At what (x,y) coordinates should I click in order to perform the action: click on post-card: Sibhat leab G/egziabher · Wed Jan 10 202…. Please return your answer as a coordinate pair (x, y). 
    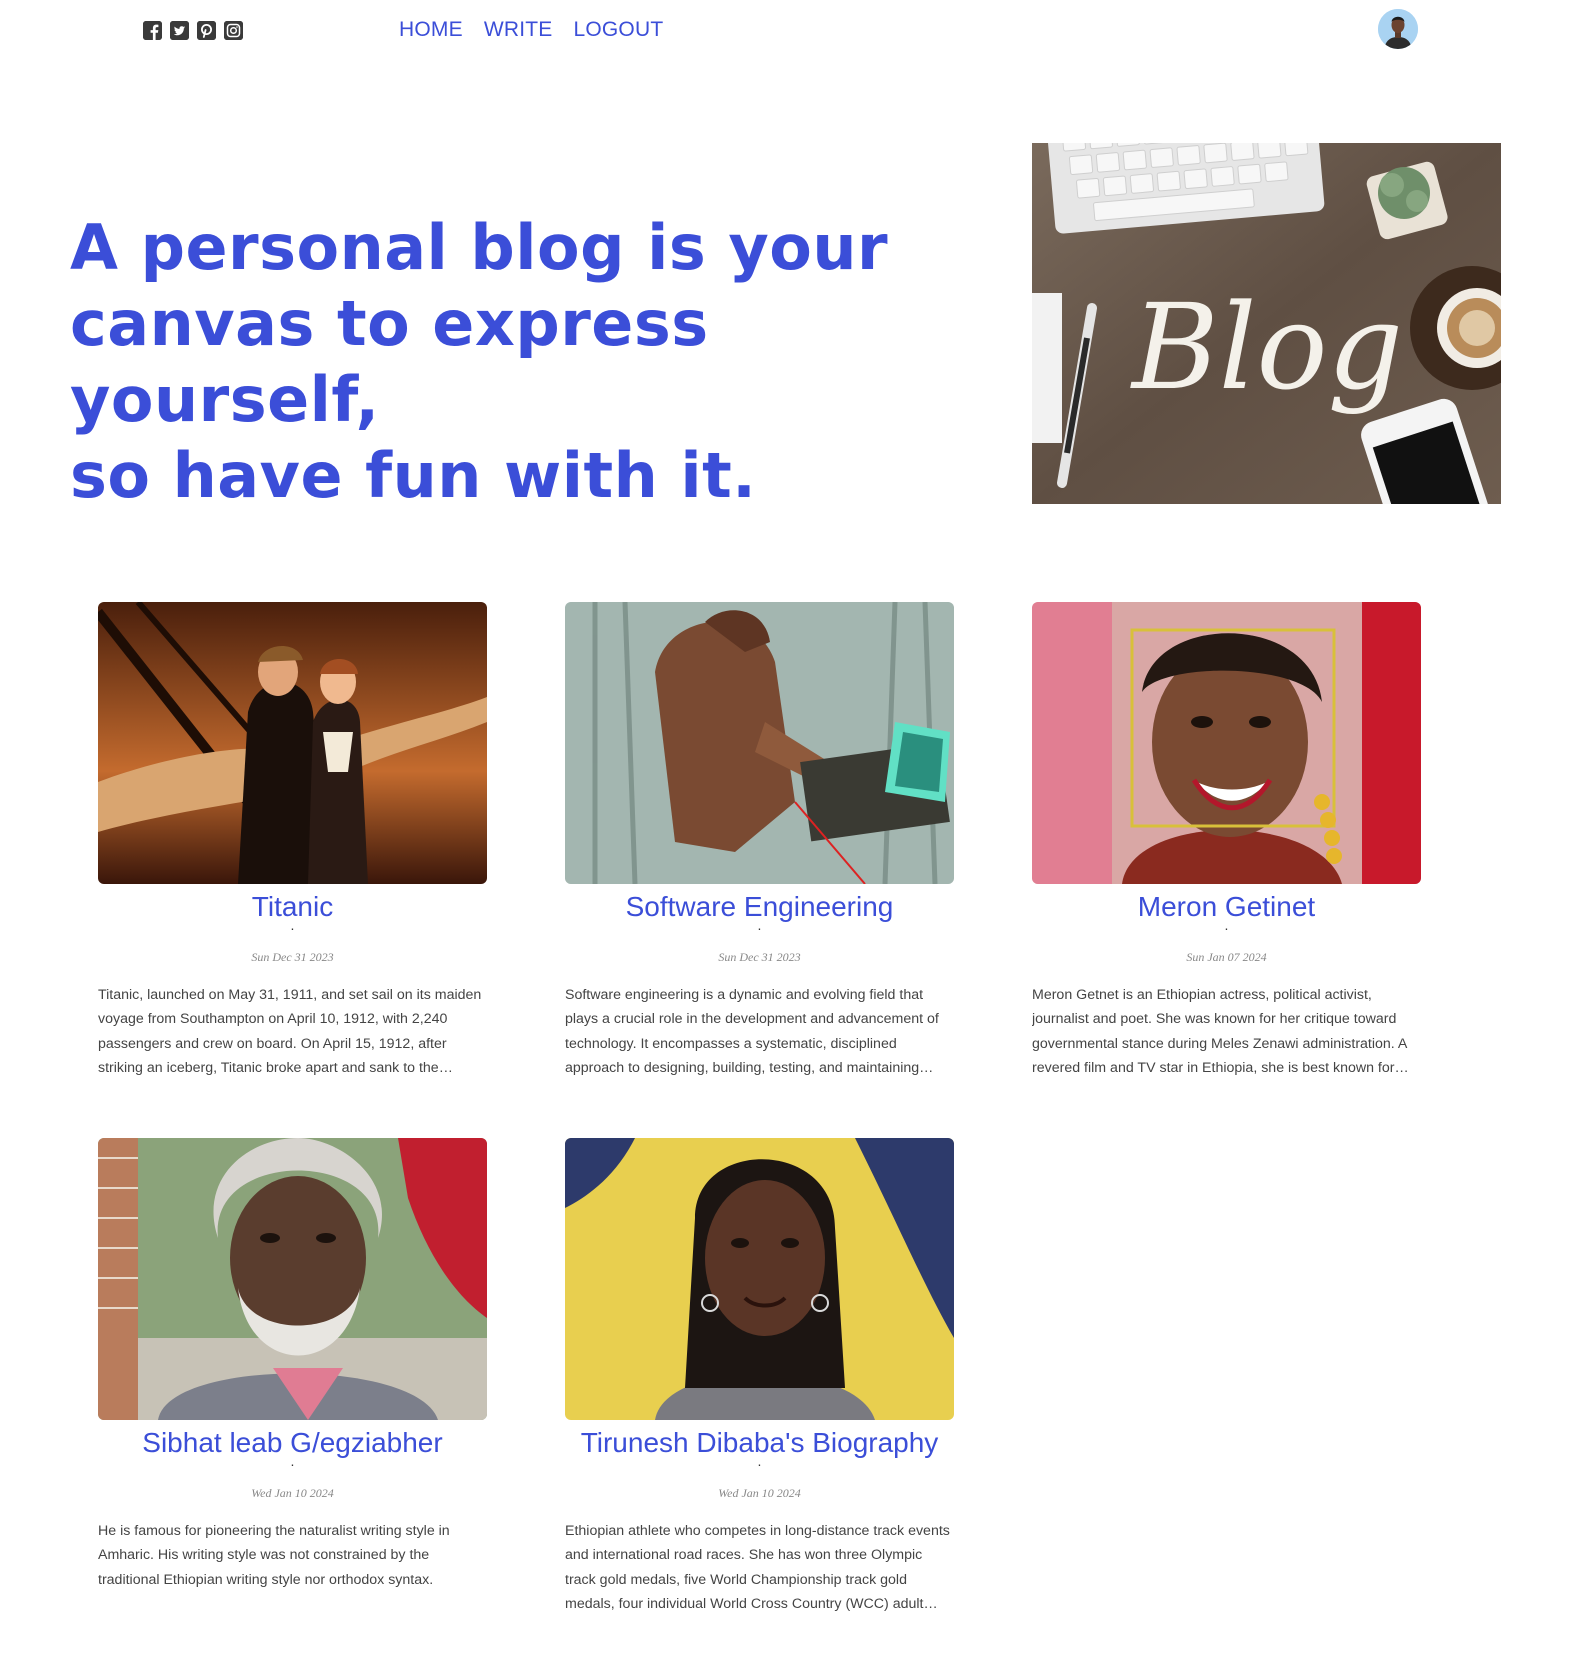
    Looking at the image, I should click on (292, 1377).